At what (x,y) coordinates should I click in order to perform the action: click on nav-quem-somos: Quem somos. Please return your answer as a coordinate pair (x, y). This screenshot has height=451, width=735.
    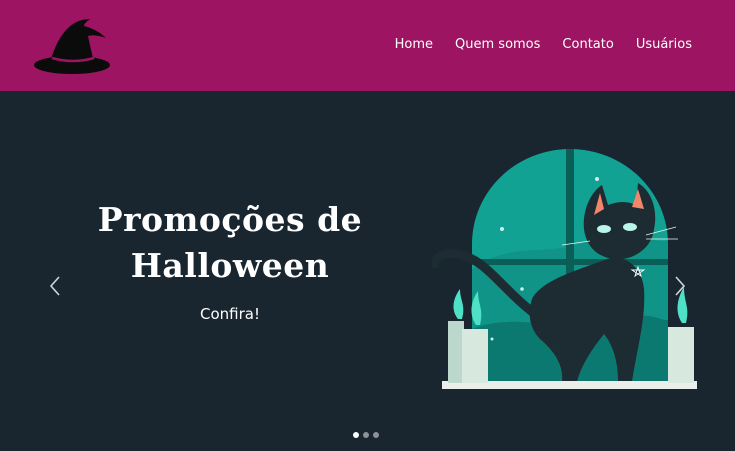
    Looking at the image, I should click on (497, 44).